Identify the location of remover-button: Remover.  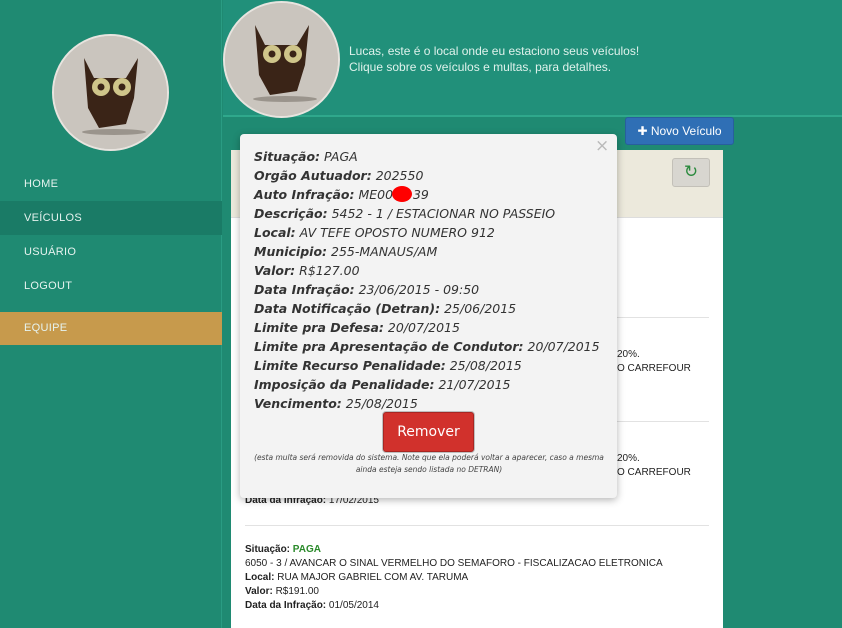
(428, 432).